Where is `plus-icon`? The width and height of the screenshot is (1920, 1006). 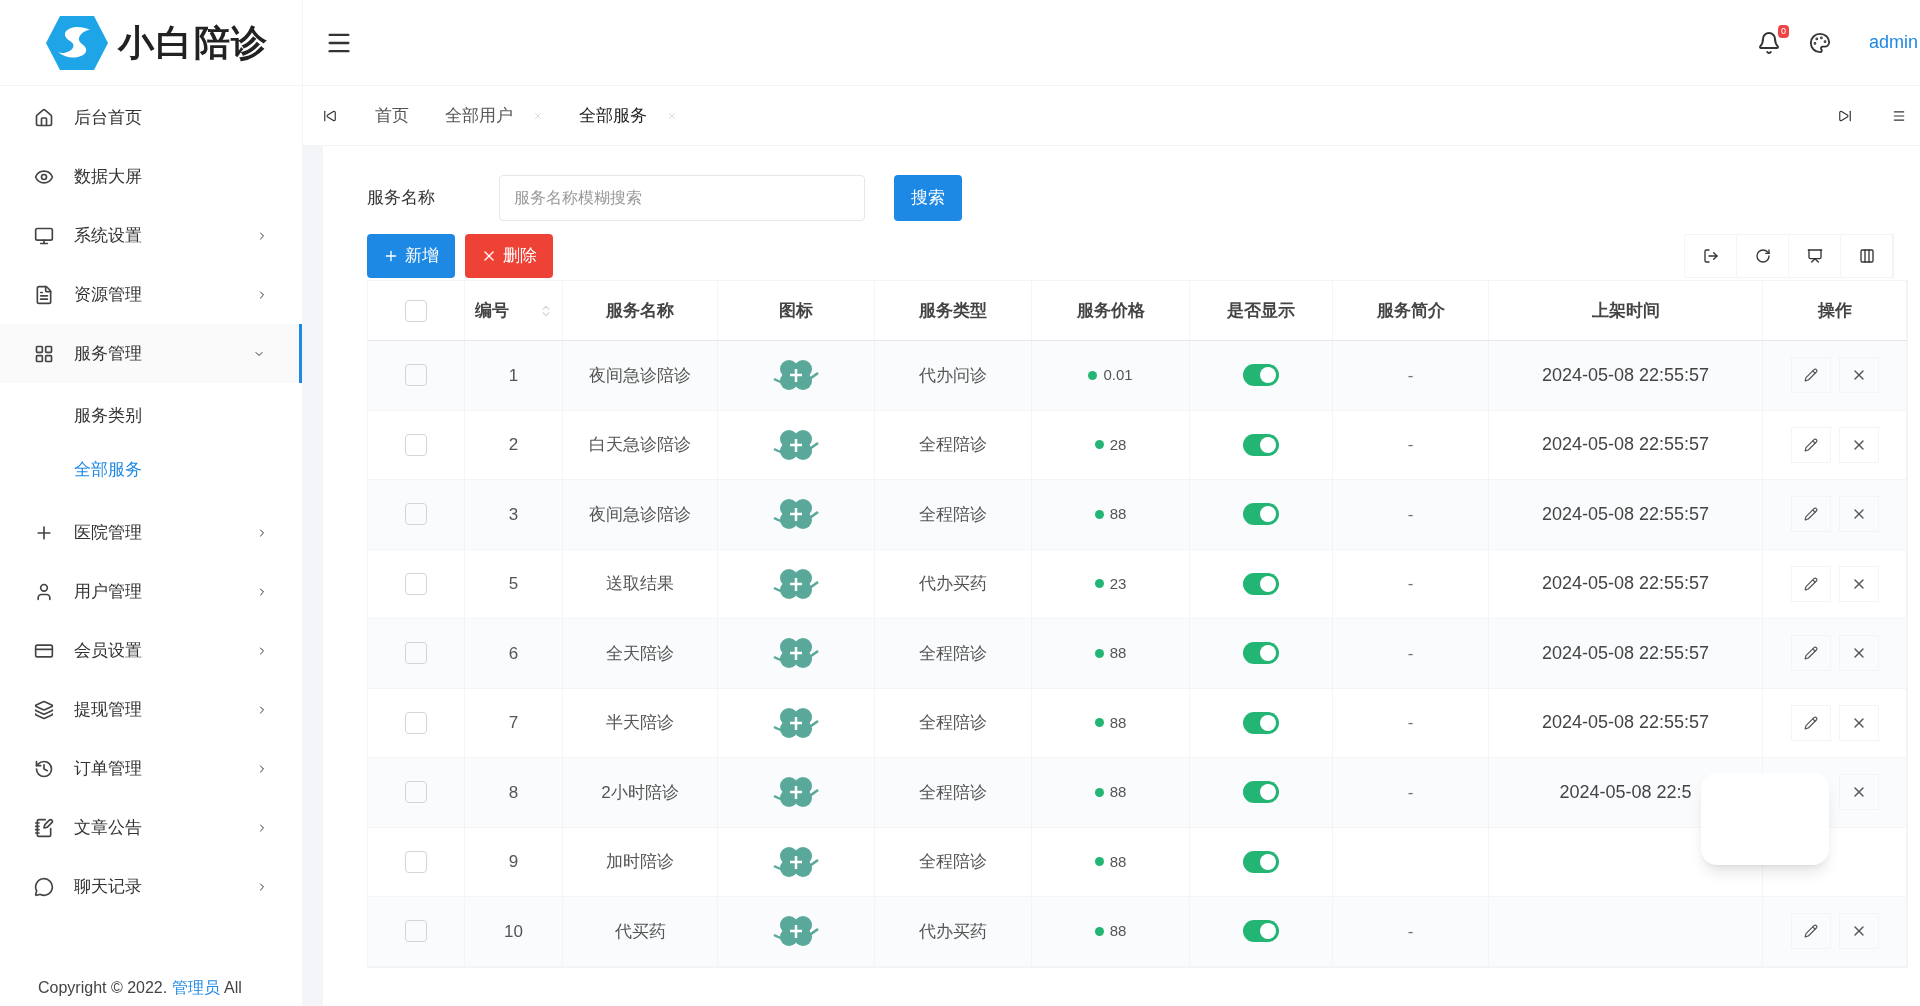
plus-icon is located at coordinates (391, 256).